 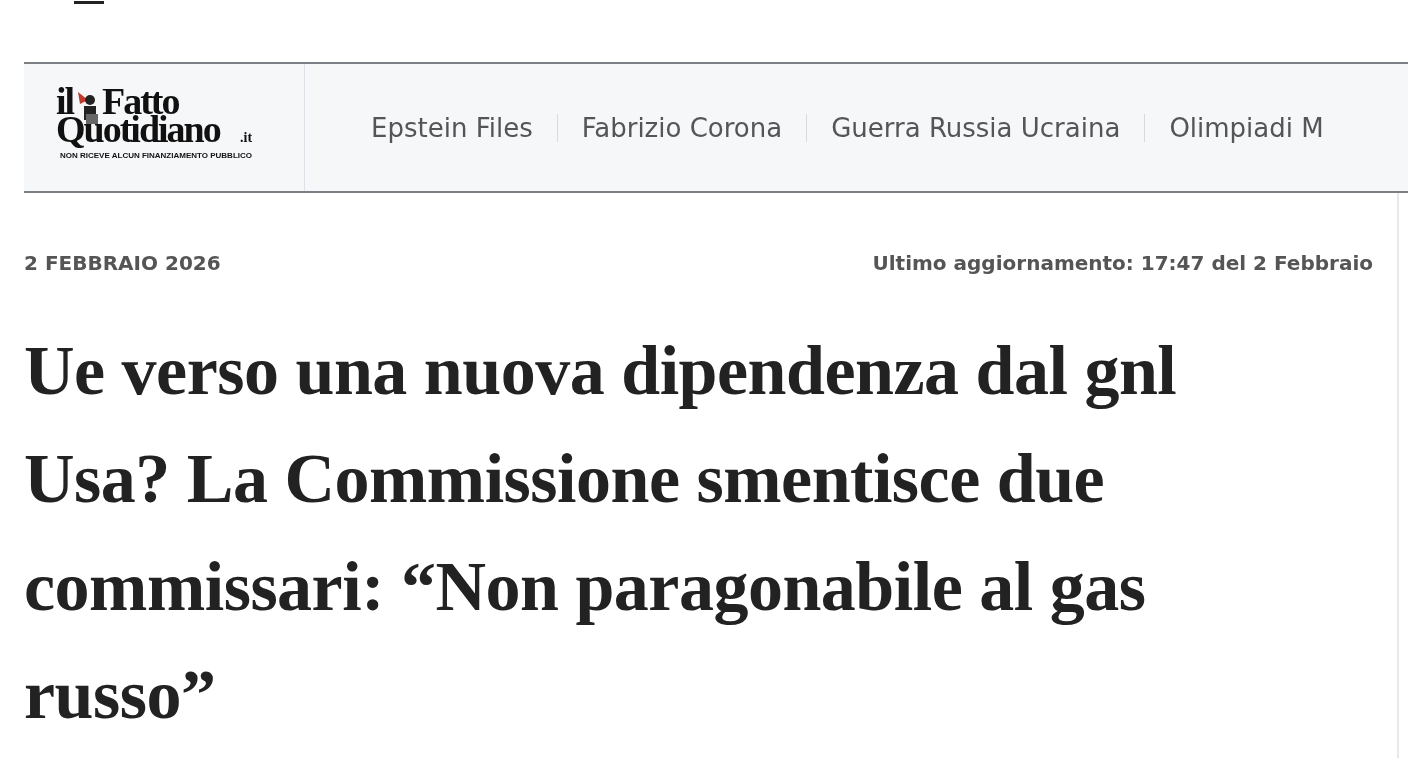 I want to click on site-logo: il Fatto Quotidiano .it NON RICEVE ALCUN FINANZIAMENTO PUBBLICO, so click(x=164, y=127).